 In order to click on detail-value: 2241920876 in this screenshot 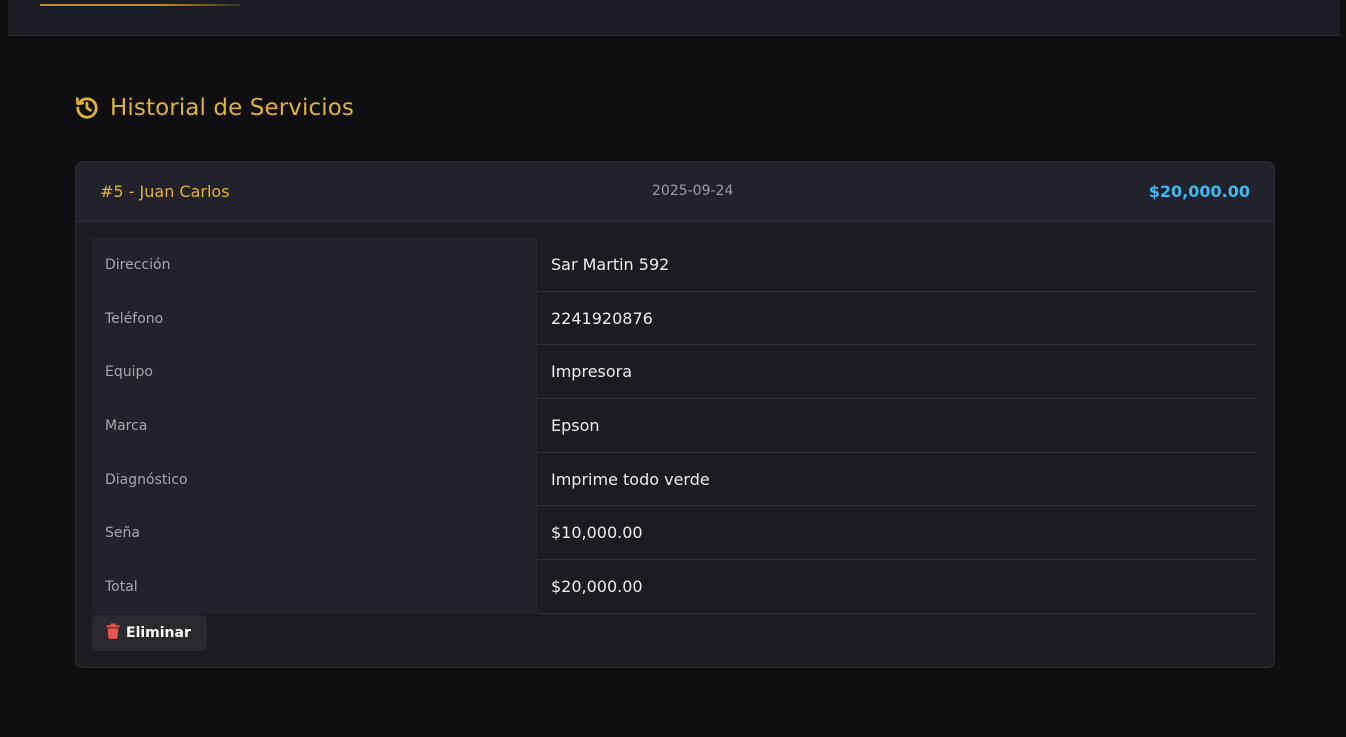, I will do `click(898, 319)`.